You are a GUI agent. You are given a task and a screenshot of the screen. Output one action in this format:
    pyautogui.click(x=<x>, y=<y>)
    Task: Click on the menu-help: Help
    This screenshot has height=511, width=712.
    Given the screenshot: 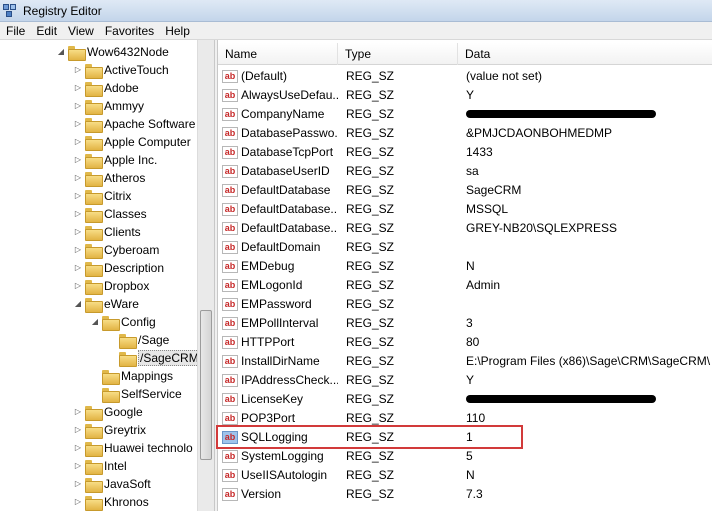 What is the action you would take?
    pyautogui.click(x=177, y=31)
    